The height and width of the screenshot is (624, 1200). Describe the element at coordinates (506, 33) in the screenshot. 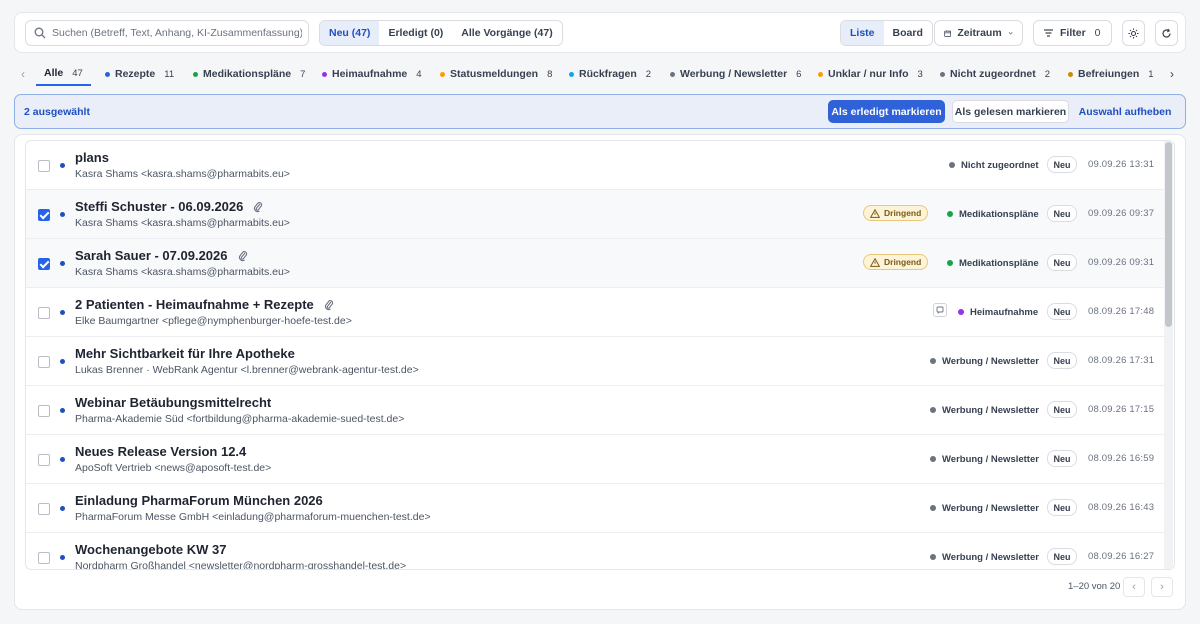

I see `status-tab-alle: Alle Vorgänge (47)` at that location.